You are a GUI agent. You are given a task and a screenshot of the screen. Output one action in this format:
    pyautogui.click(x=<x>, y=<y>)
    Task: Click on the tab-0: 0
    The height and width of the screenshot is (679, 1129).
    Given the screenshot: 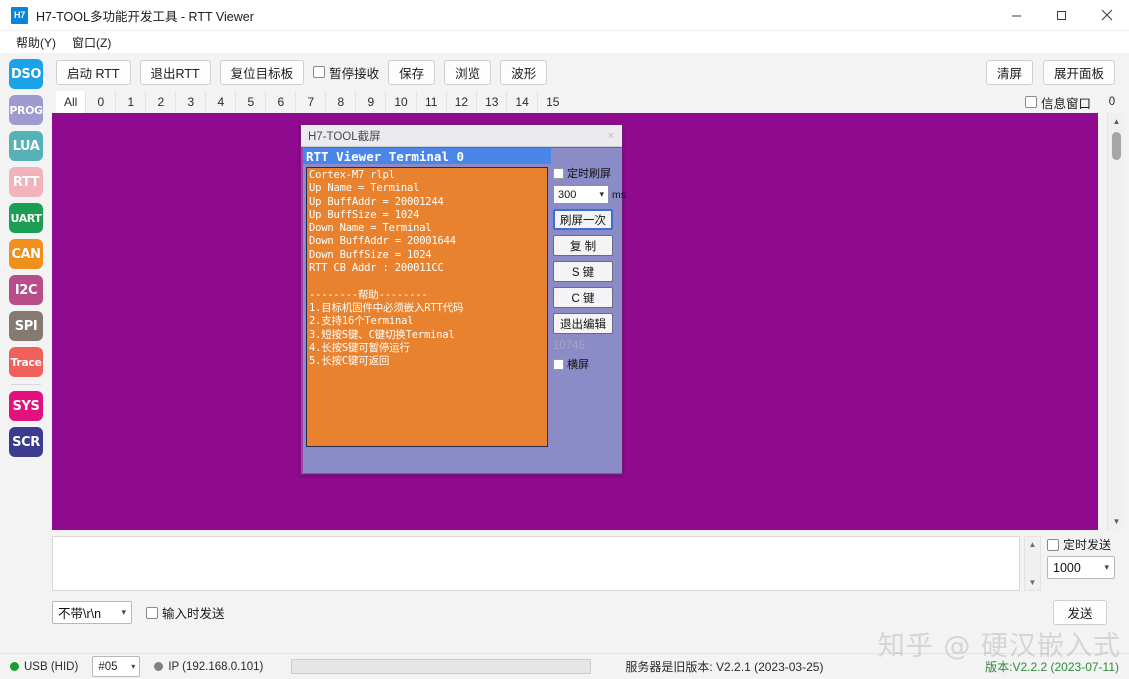 What is the action you would take?
    pyautogui.click(x=101, y=102)
    